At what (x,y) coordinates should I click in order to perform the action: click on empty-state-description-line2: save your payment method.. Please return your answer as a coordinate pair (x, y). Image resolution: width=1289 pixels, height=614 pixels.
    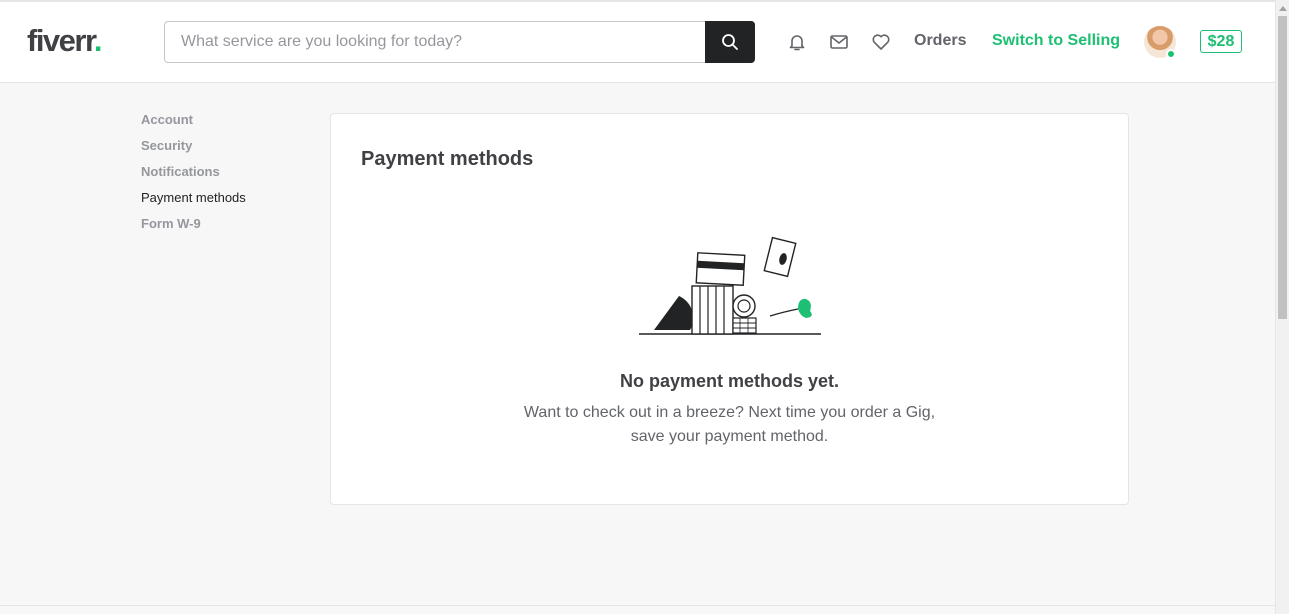
    Looking at the image, I should click on (729, 436).